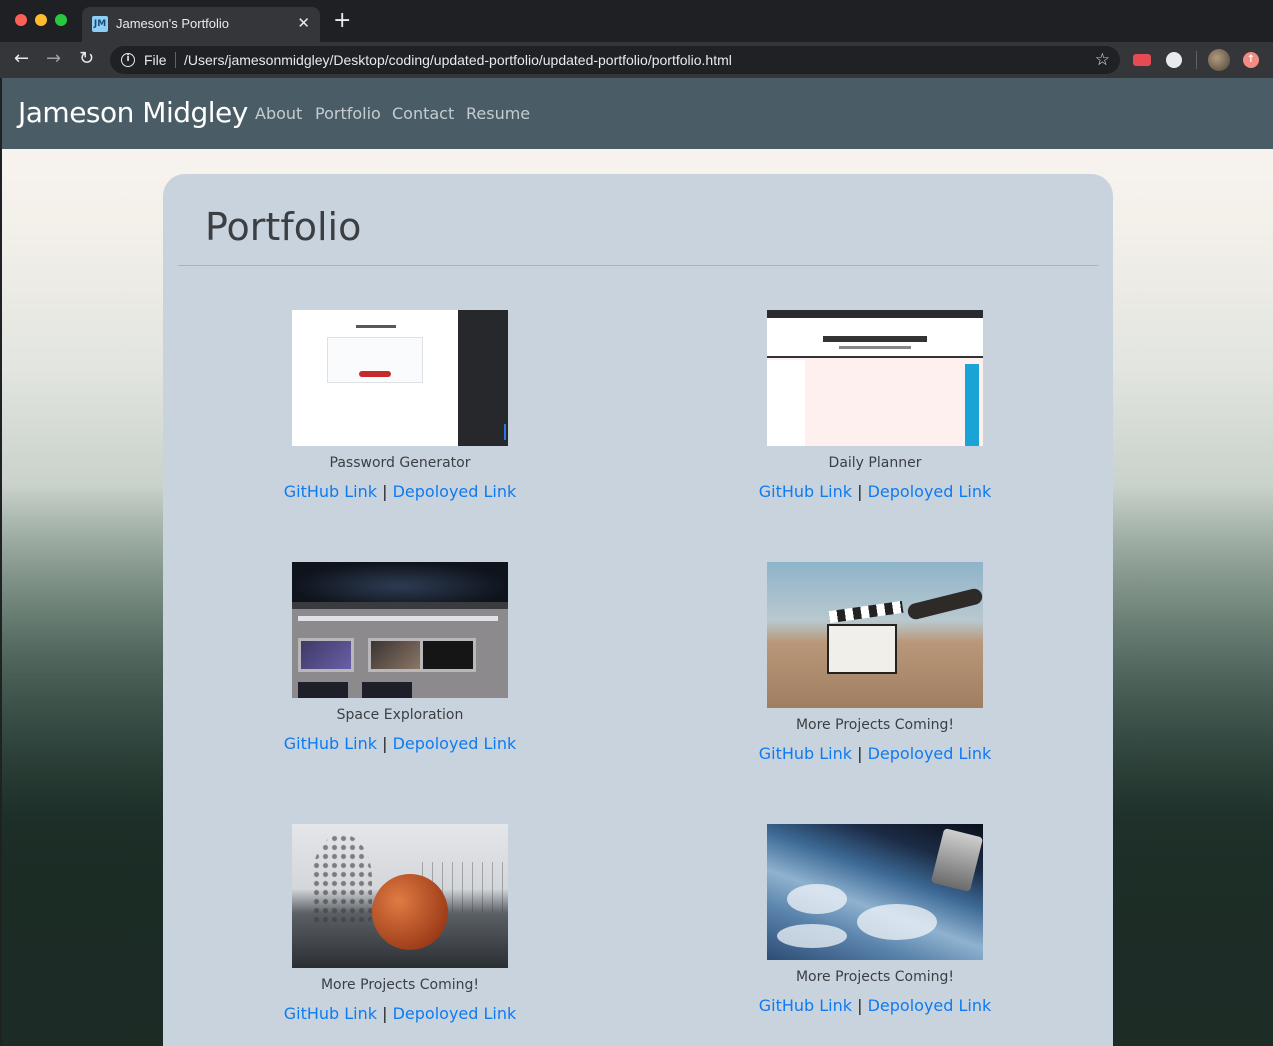 Image resolution: width=1273 pixels, height=1046 pixels. I want to click on nav-about: About, so click(278, 114).